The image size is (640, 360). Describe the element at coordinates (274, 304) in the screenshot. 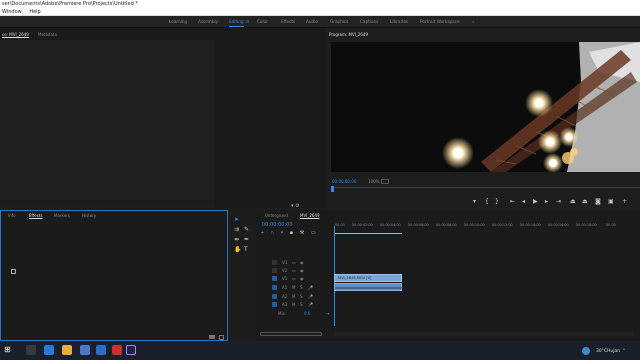

I see `source-patch-a3` at that location.